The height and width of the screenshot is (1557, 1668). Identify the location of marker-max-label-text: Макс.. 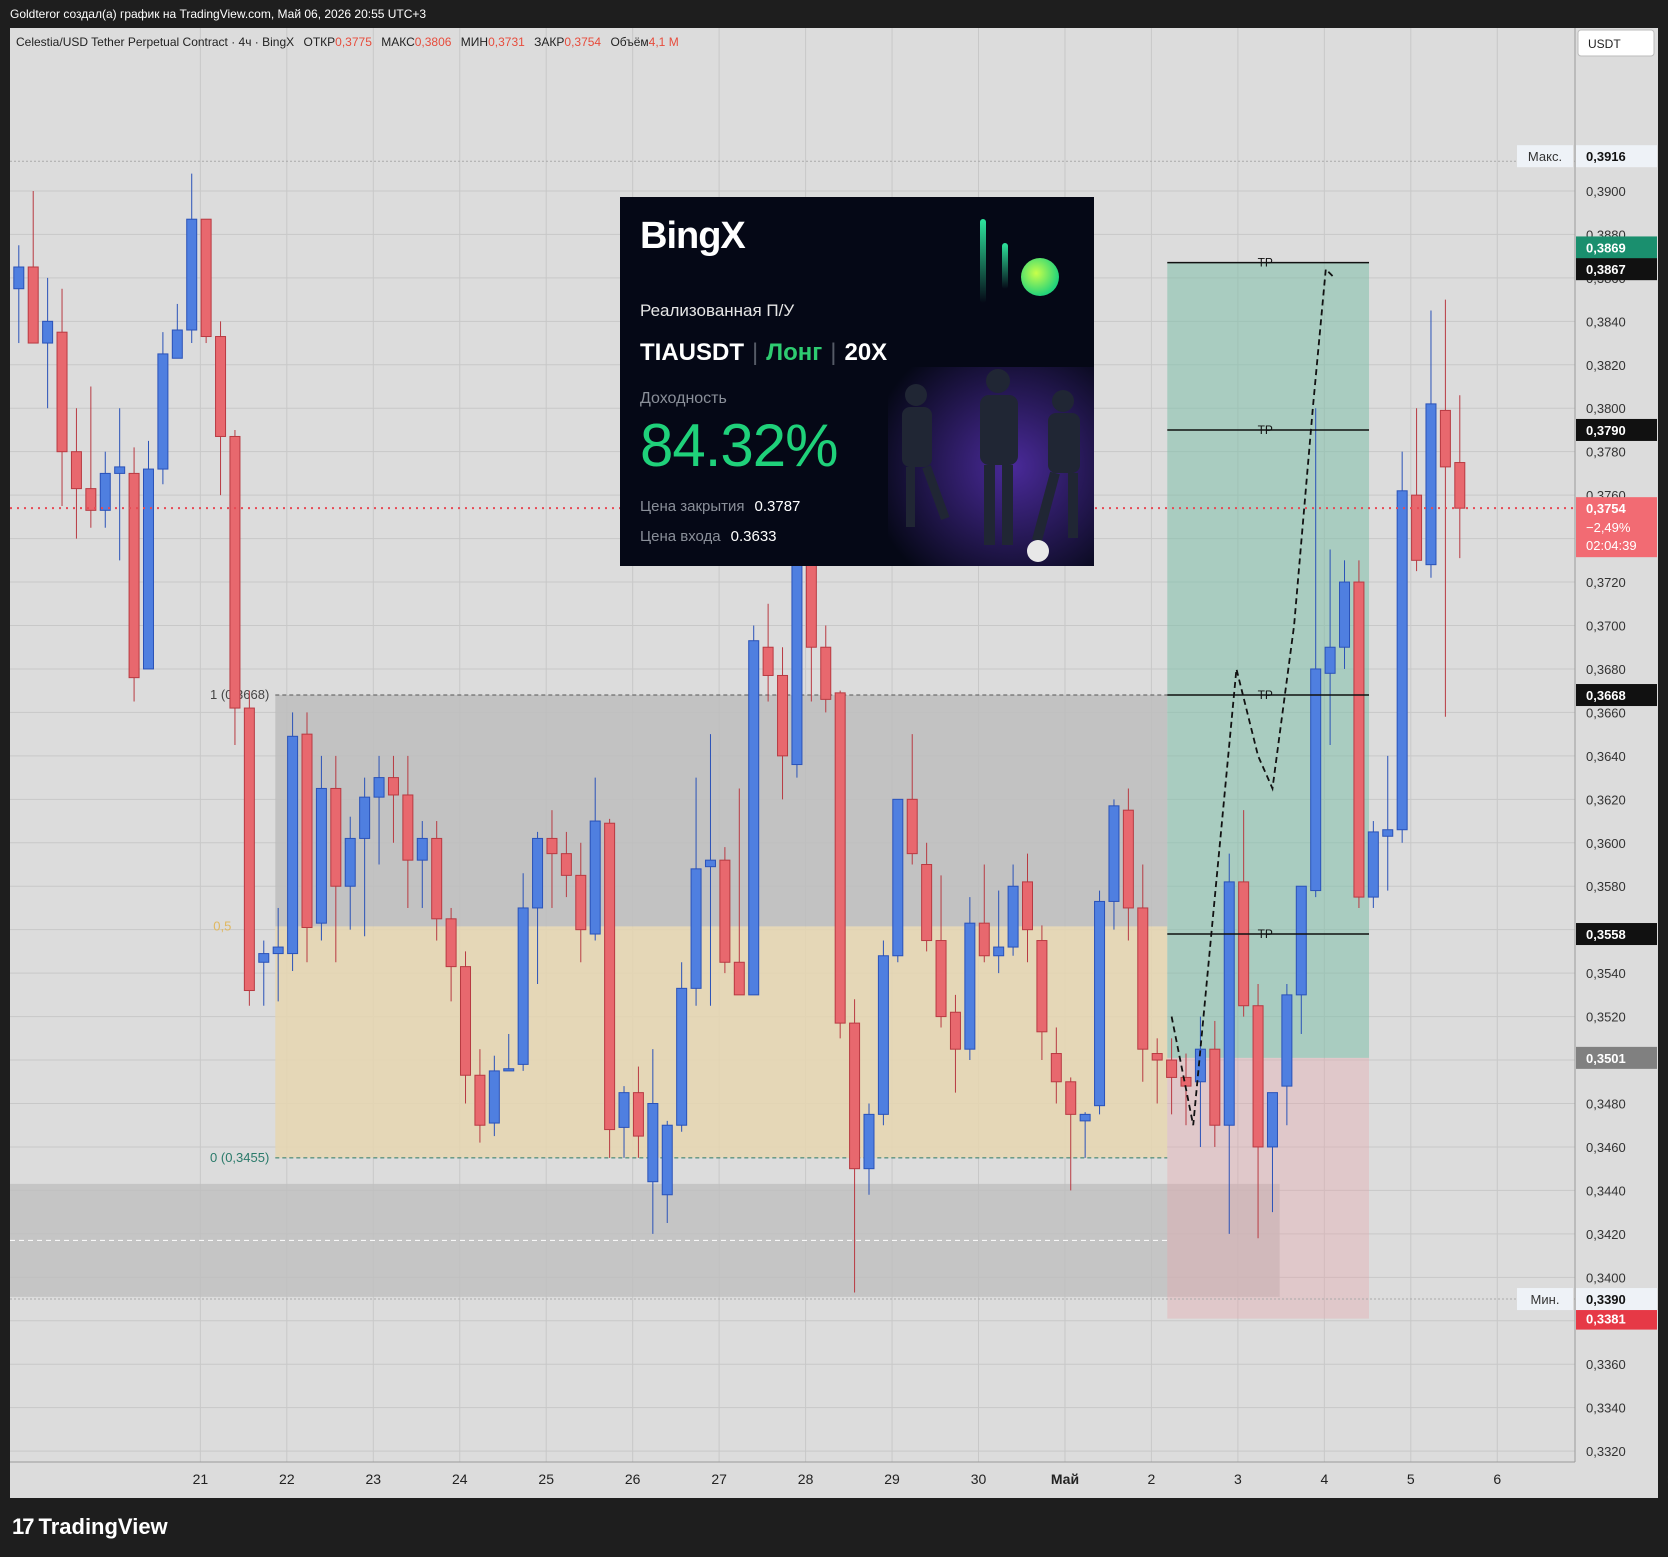
(1545, 156).